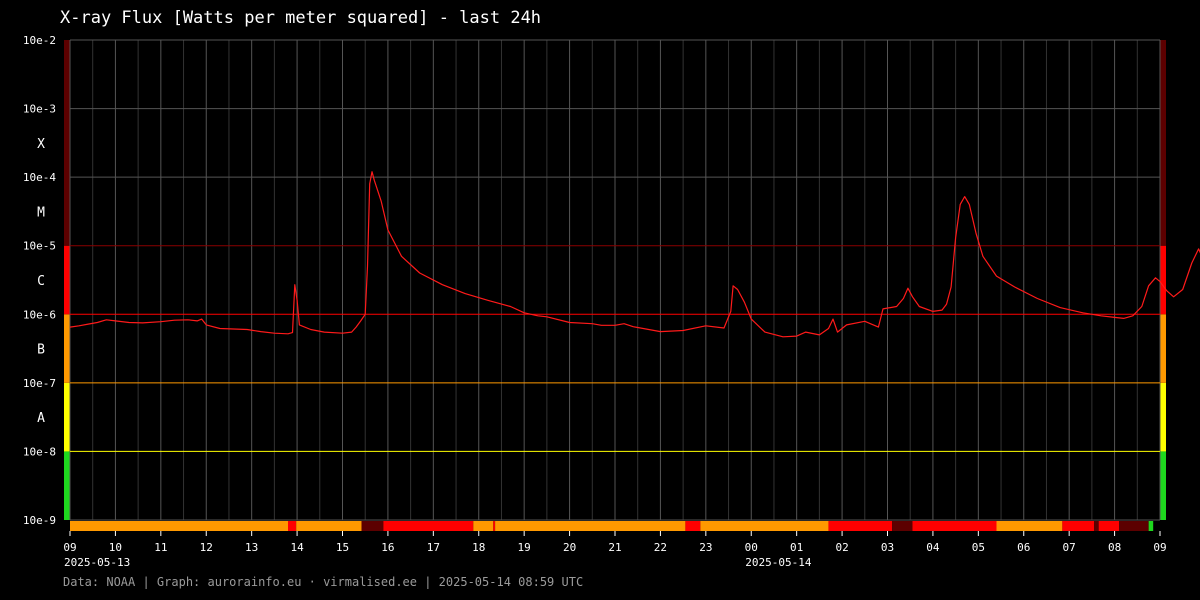 The width and height of the screenshot is (1200, 600). Describe the element at coordinates (433, 547) in the screenshot. I see `x-tick-label: 17` at that location.